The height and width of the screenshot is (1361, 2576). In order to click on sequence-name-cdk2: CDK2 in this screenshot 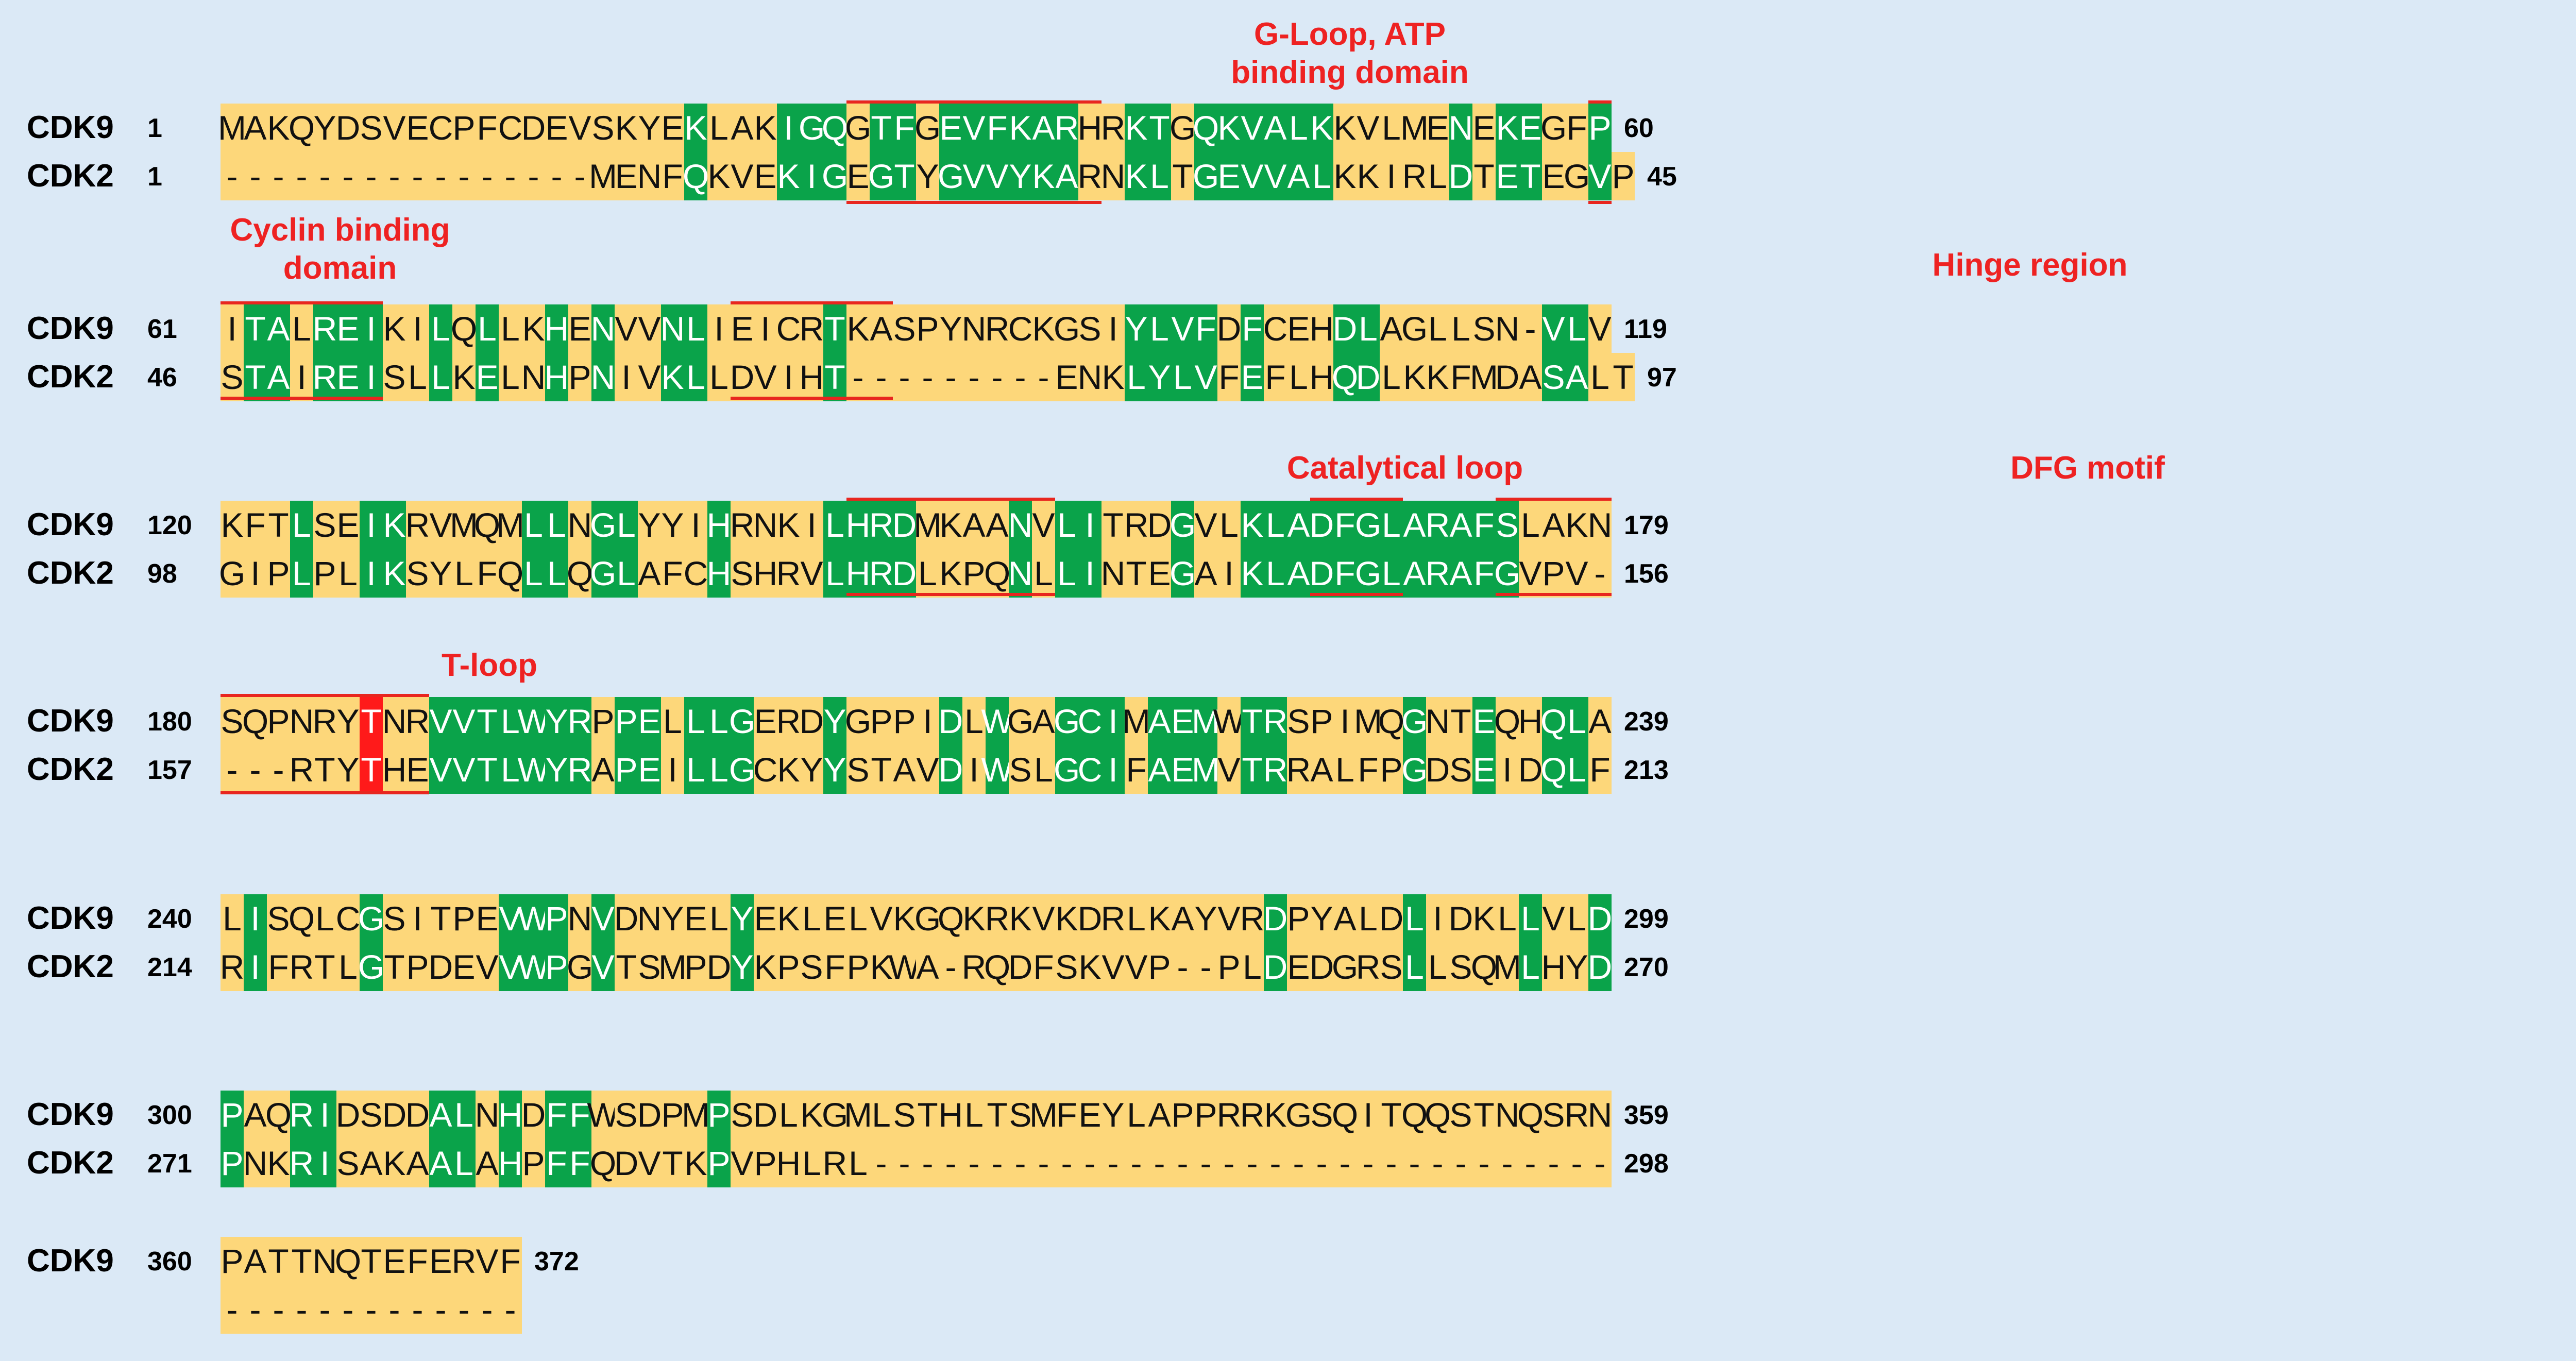, I will do `click(70, 176)`.